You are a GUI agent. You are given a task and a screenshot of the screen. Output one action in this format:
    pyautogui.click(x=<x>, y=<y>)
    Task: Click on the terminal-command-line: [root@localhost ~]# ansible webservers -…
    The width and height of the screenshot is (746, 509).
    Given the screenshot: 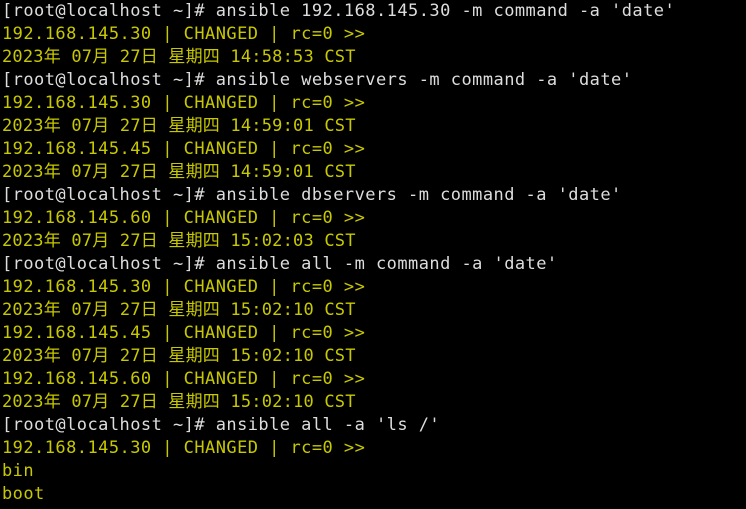 What is the action you would take?
    pyautogui.click(x=317, y=80)
    